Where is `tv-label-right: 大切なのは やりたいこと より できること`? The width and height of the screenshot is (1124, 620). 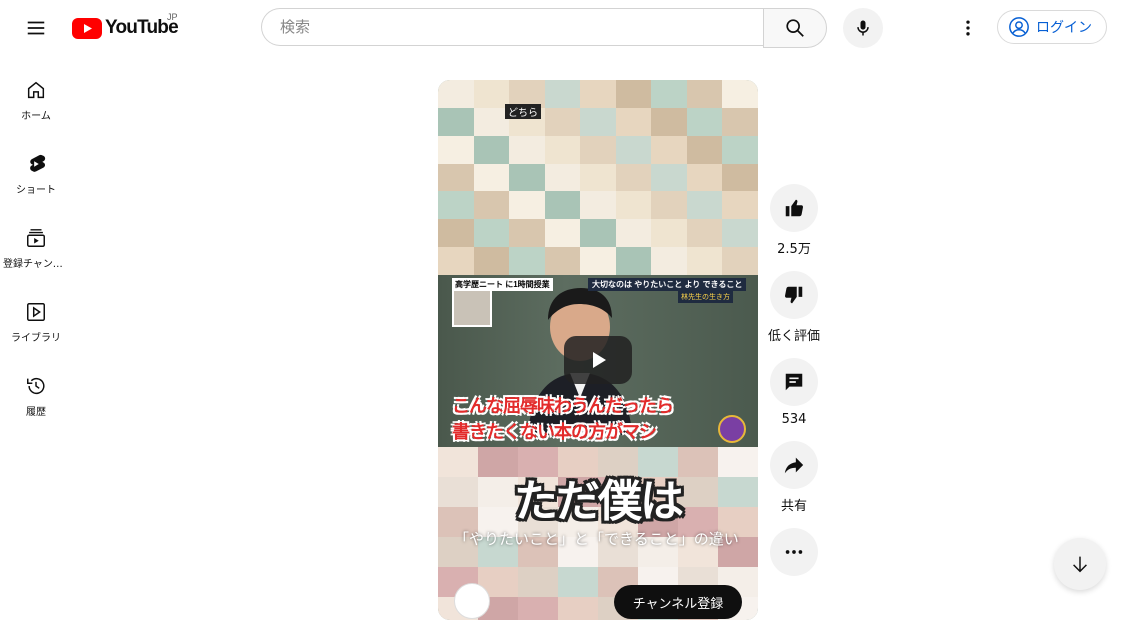
tv-label-right: 大切なのは やりたいこと より できること is located at coordinates (667, 284).